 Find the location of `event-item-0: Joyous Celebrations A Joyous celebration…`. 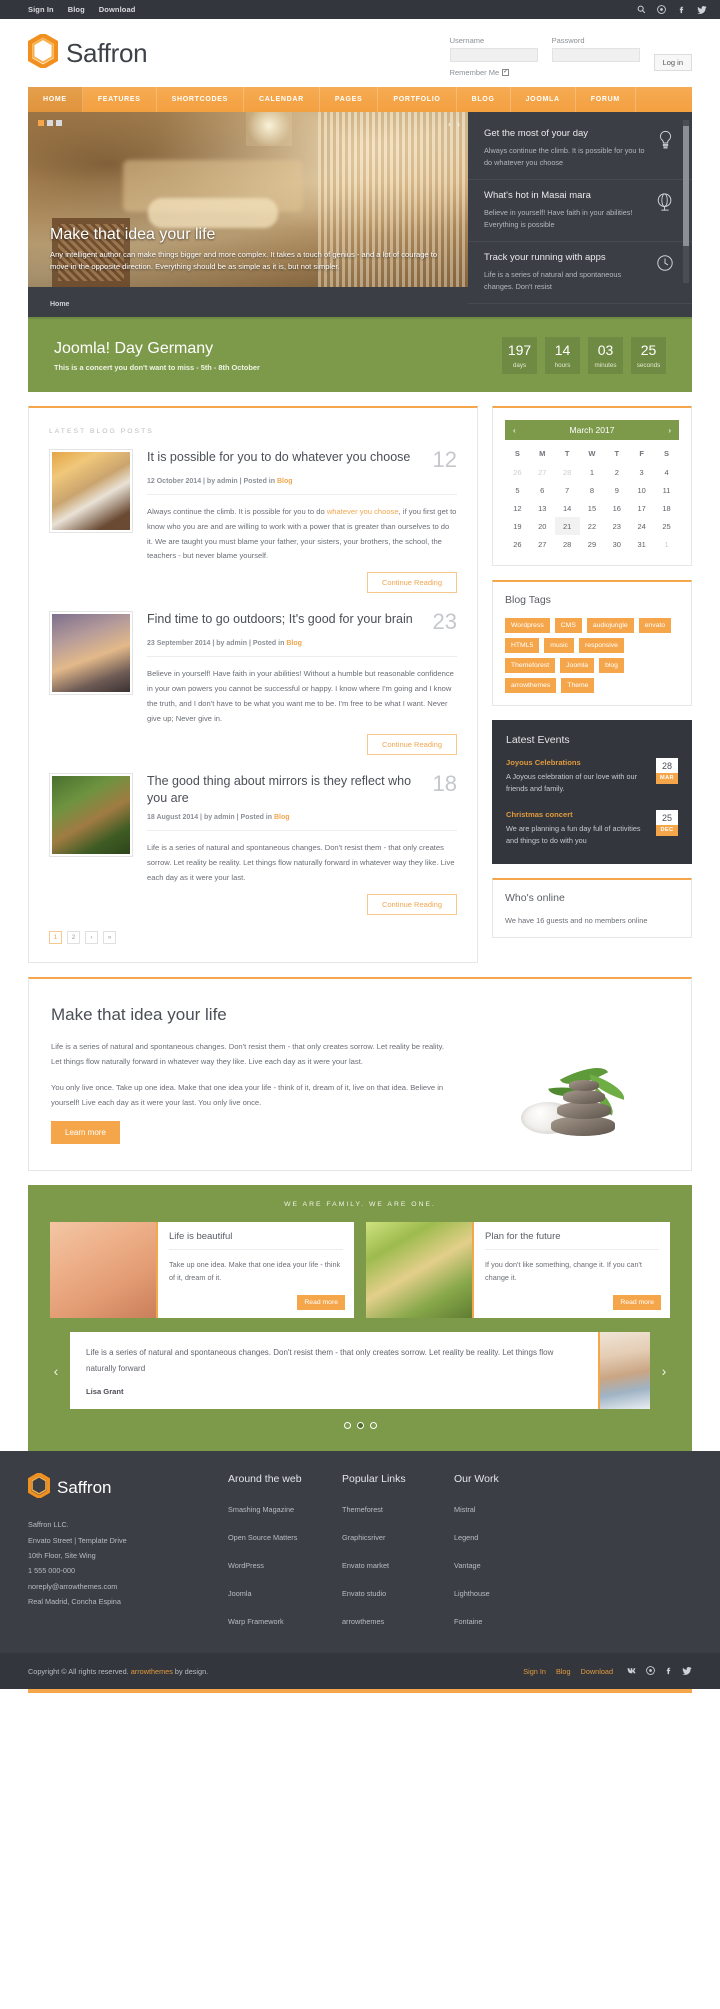

event-item-0: Joyous Celebrations A Joyous celebration… is located at coordinates (592, 777).